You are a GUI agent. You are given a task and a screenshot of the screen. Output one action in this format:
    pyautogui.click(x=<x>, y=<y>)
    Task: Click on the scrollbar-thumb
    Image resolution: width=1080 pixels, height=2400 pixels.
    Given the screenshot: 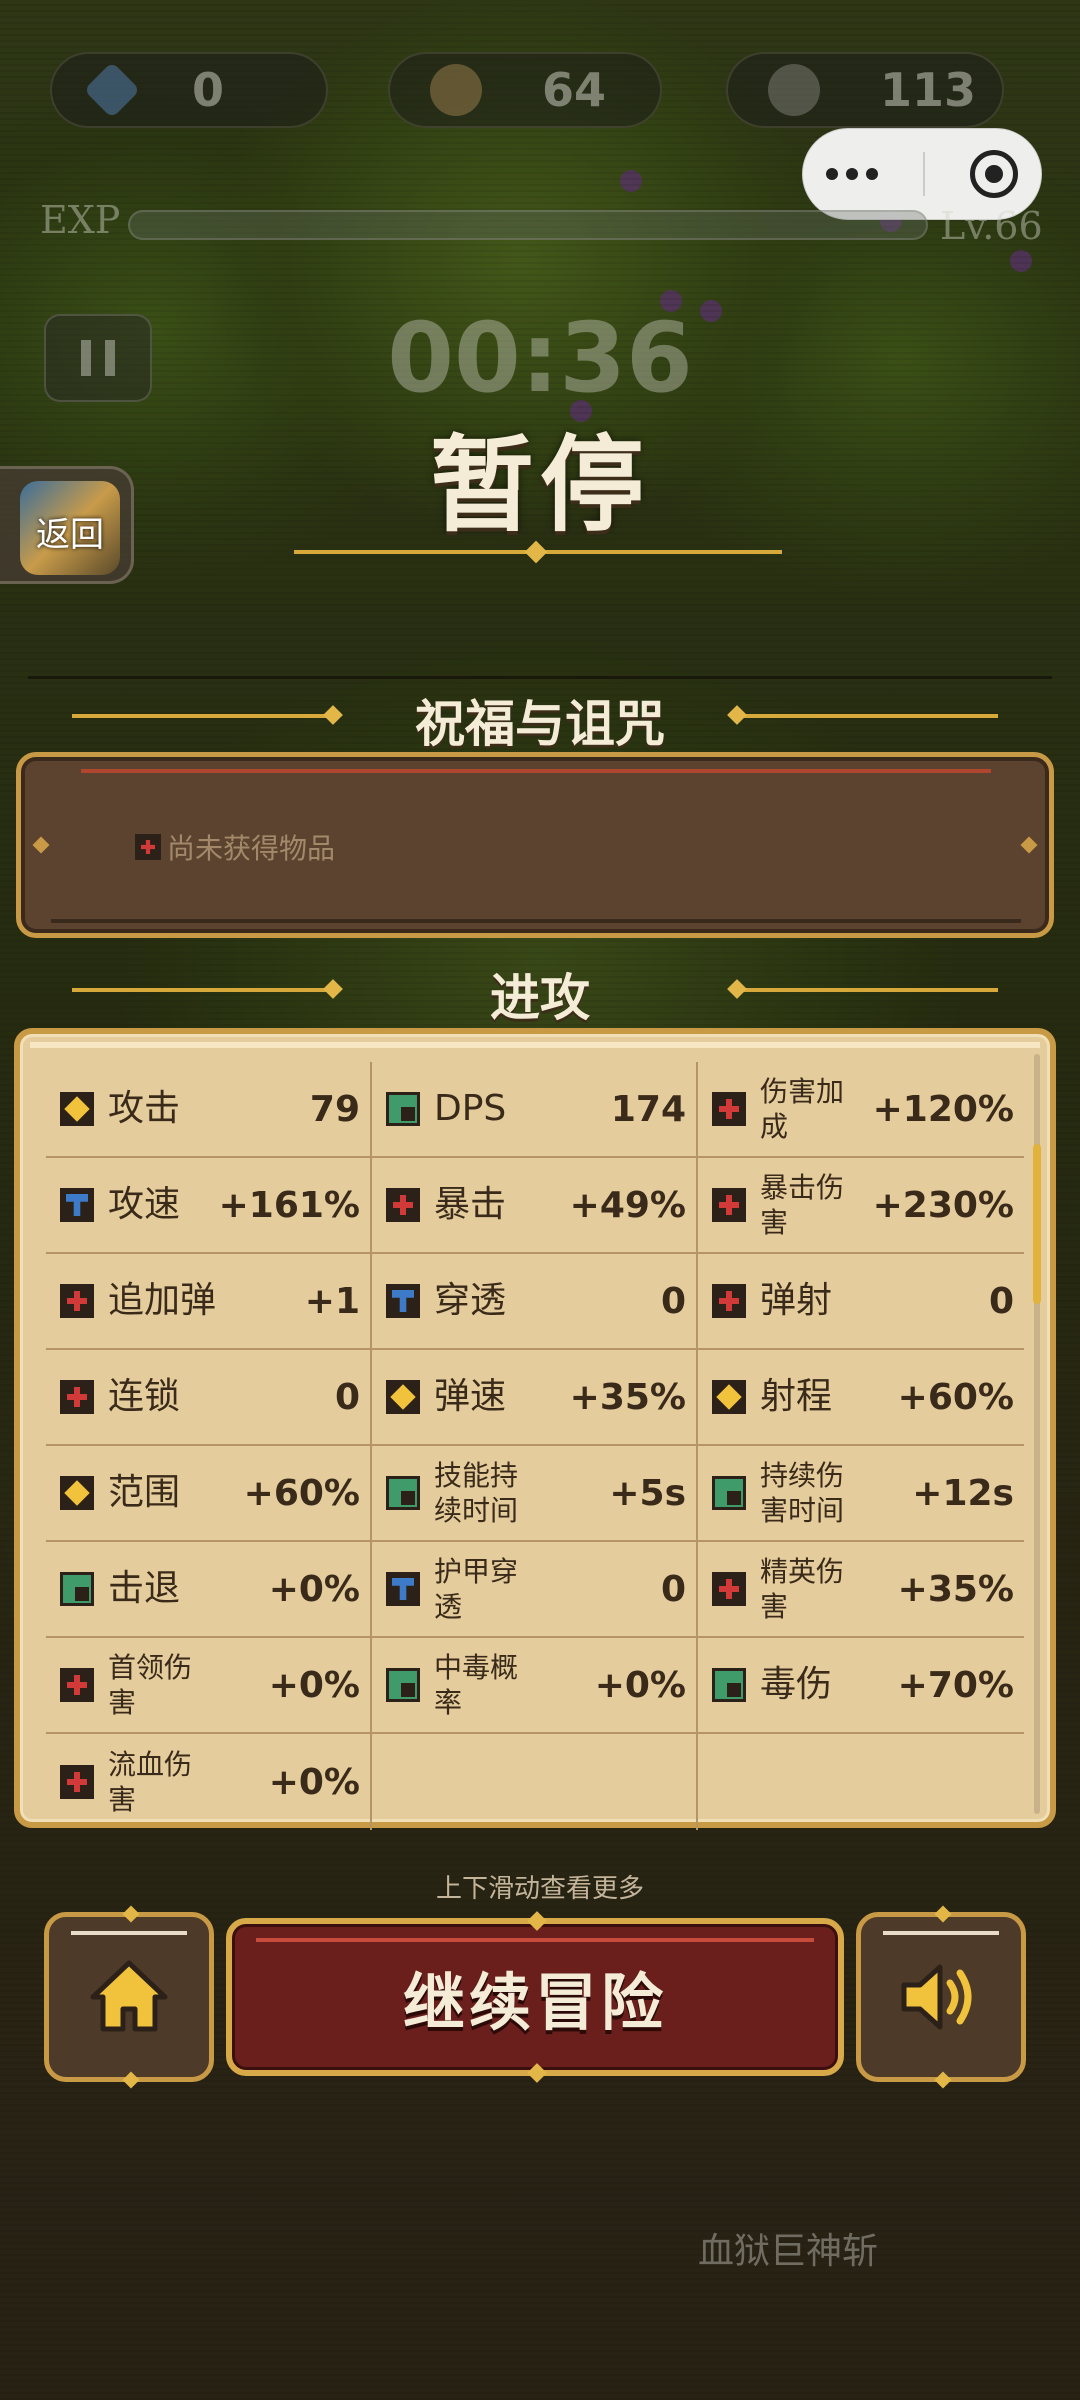 What is the action you would take?
    pyautogui.click(x=1037, y=1224)
    